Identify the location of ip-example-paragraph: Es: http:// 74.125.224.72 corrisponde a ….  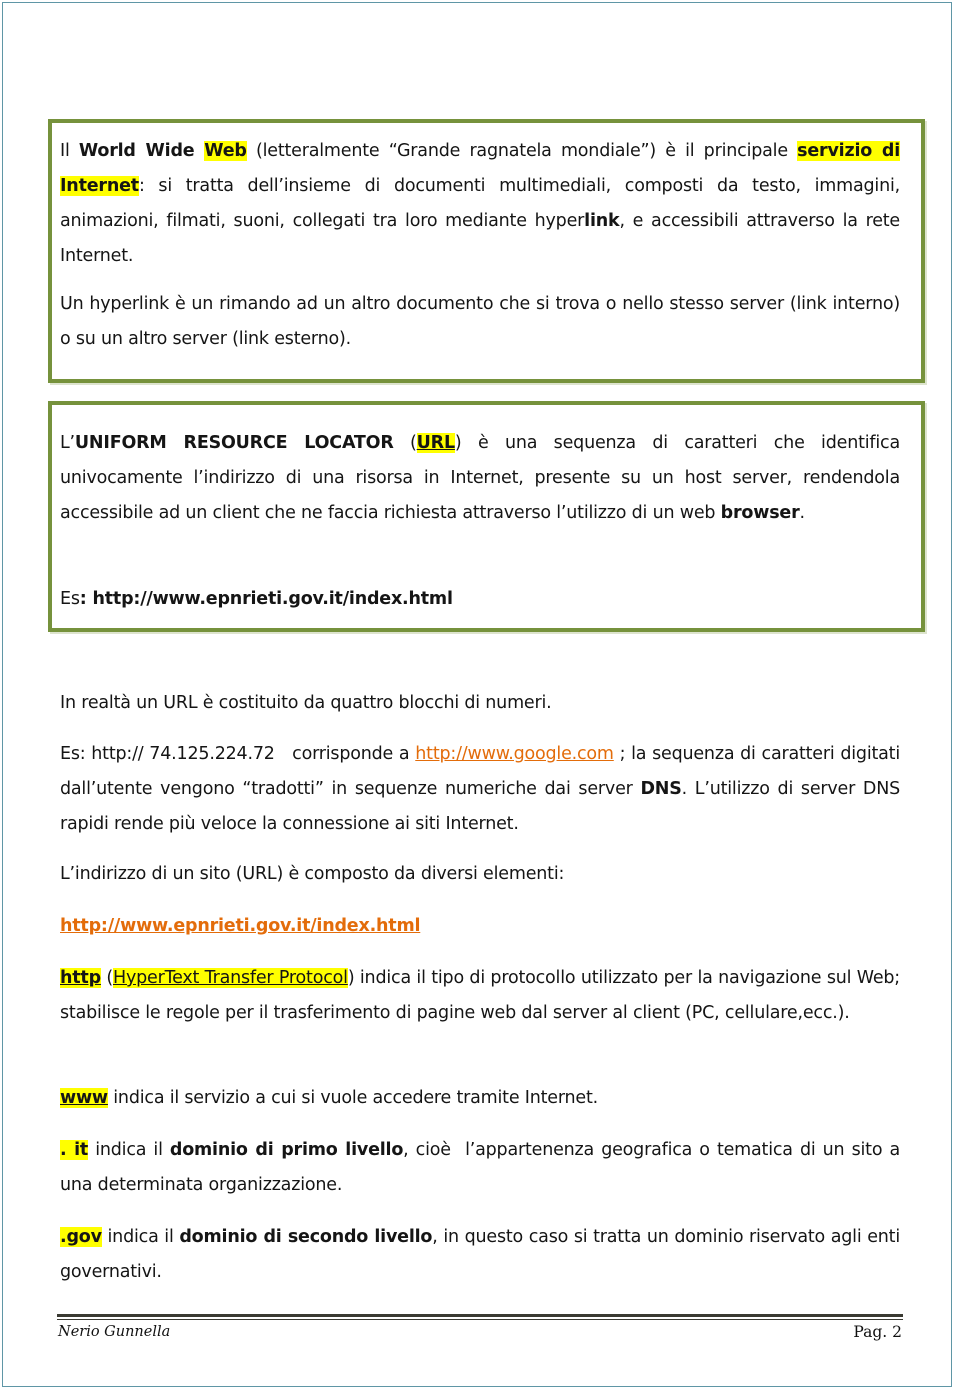
(480, 789).